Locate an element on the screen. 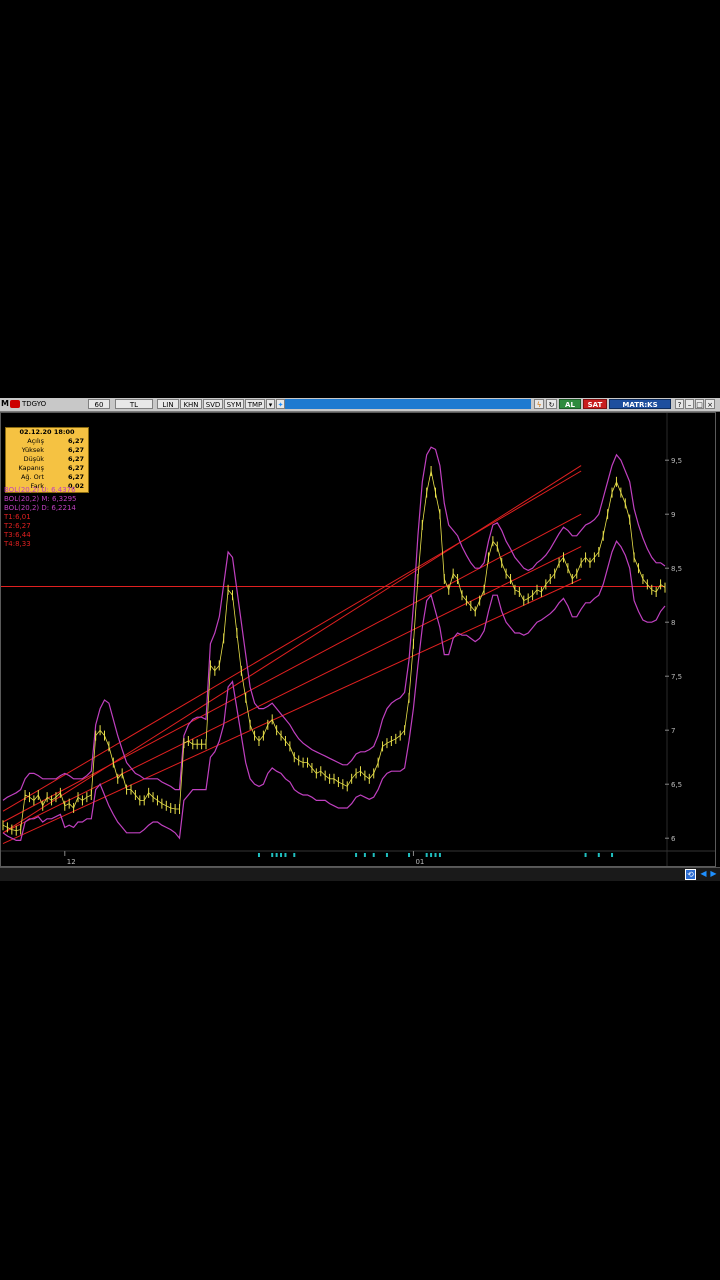 Image resolution: width=720 pixels, height=1280 pixels. indicator-t3: T3:6,44 is located at coordinates (17, 535).